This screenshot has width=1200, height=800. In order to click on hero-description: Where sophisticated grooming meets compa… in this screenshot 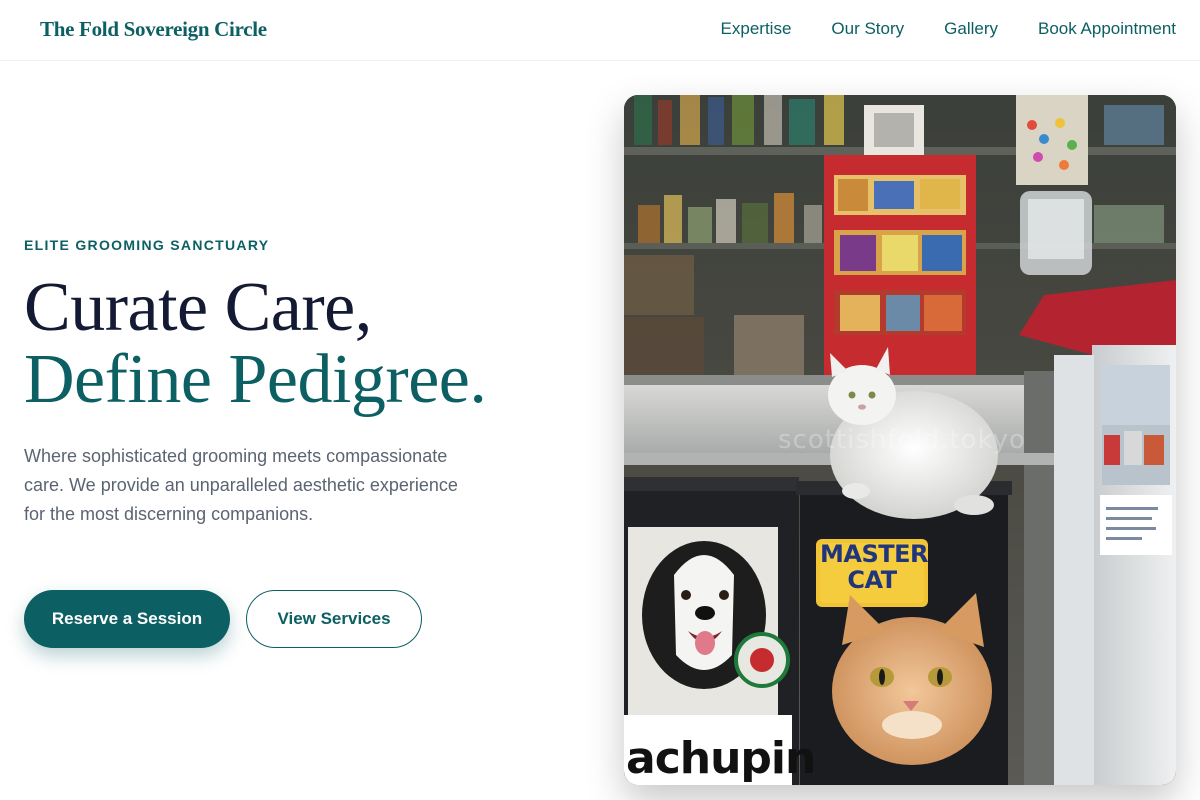, I will do `click(241, 485)`.